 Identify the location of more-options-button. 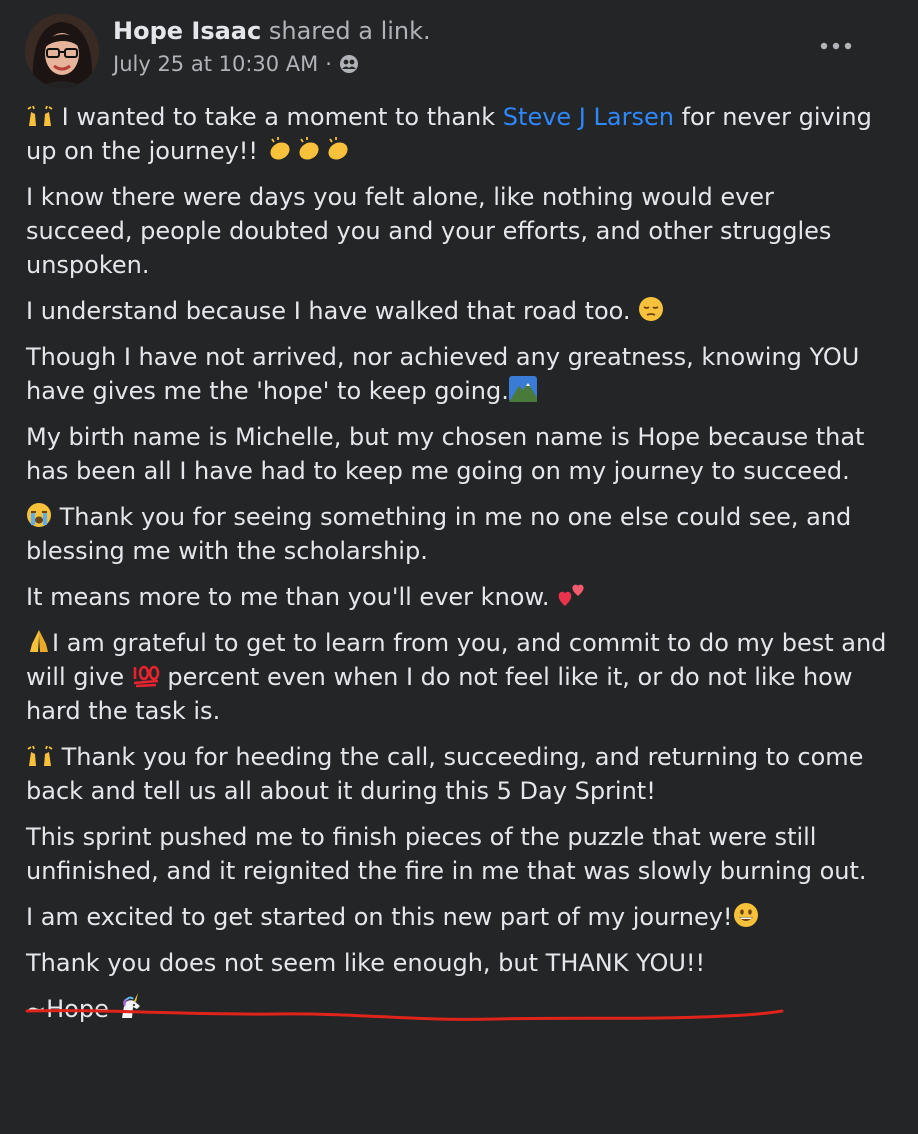
(836, 46).